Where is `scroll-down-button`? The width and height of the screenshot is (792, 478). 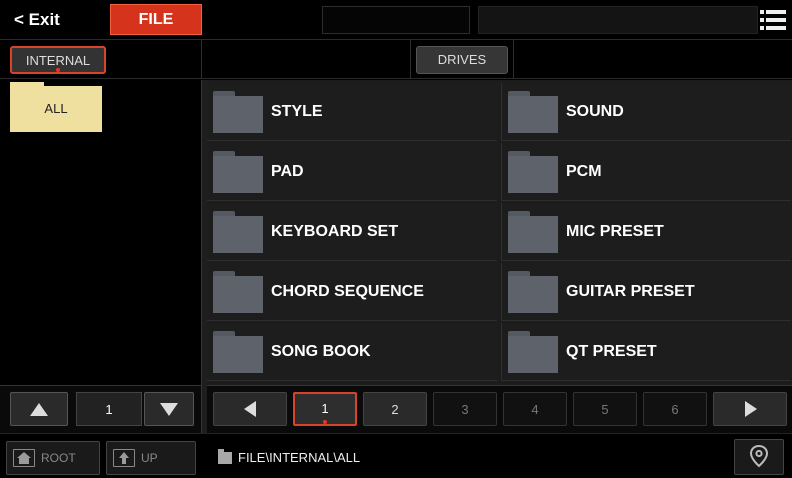 scroll-down-button is located at coordinates (169, 409).